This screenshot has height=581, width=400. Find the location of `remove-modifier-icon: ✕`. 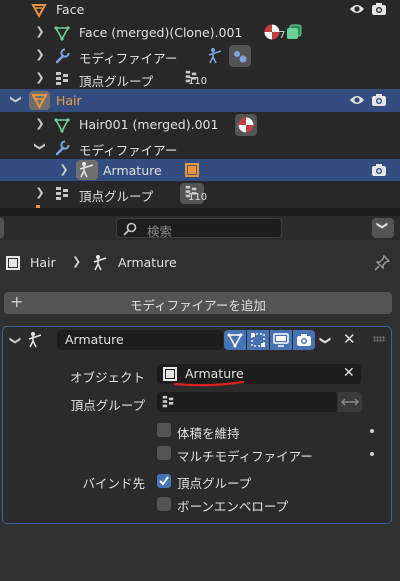

remove-modifier-icon: ✕ is located at coordinates (349, 339).